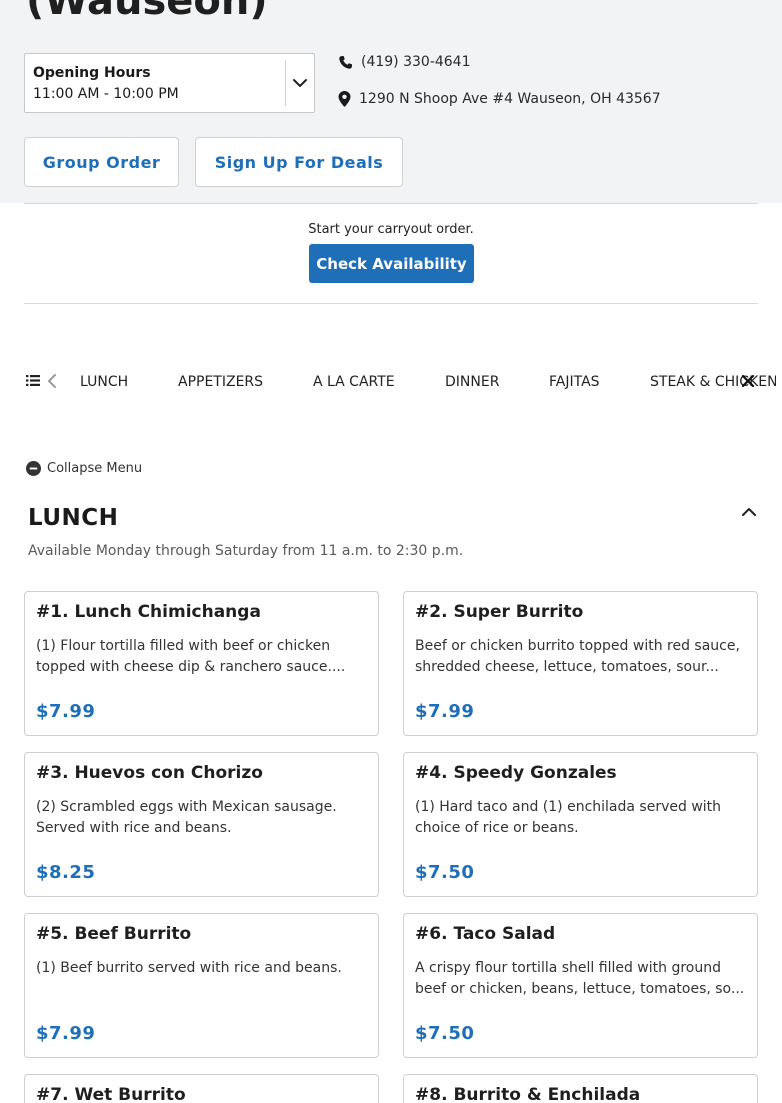 This screenshot has height=1103, width=782. Describe the element at coordinates (391, 263) in the screenshot. I see `check-availability-button: Check Availability` at that location.